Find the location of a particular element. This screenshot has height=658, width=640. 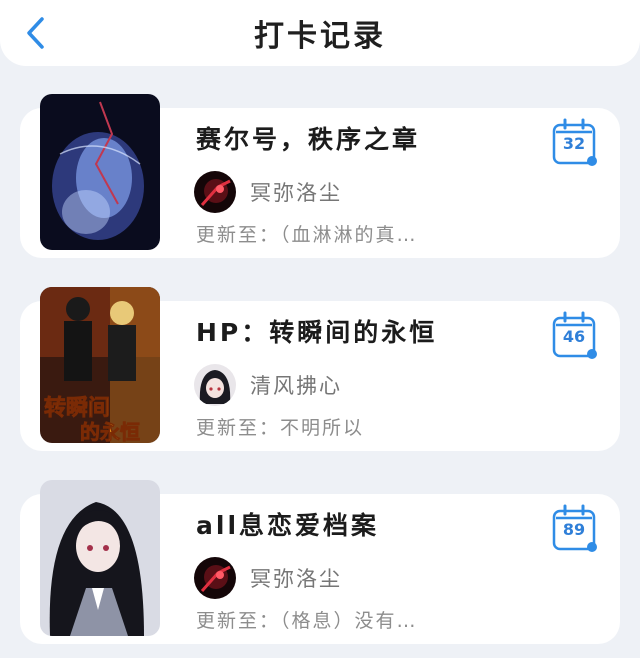

book-title: HP：转瞬间的永恒 is located at coordinates (316, 331).